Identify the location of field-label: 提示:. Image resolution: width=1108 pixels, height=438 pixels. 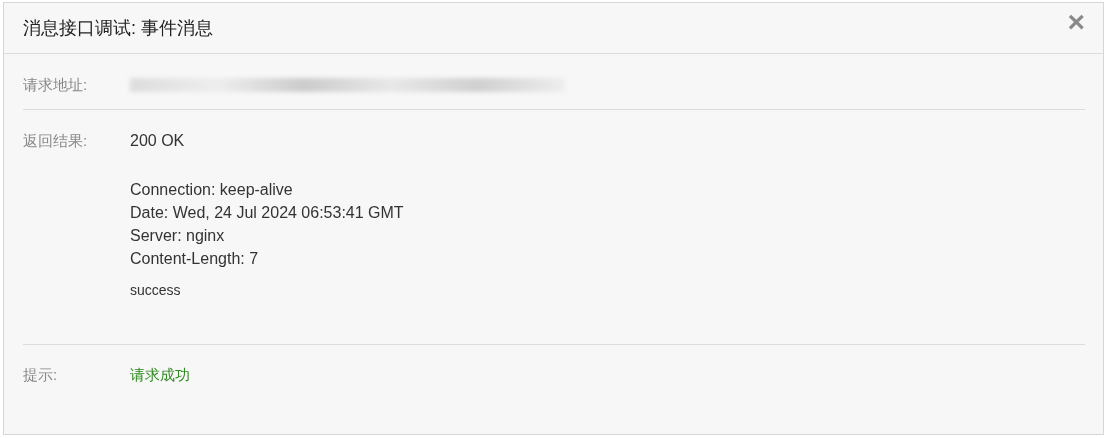
(41, 375).